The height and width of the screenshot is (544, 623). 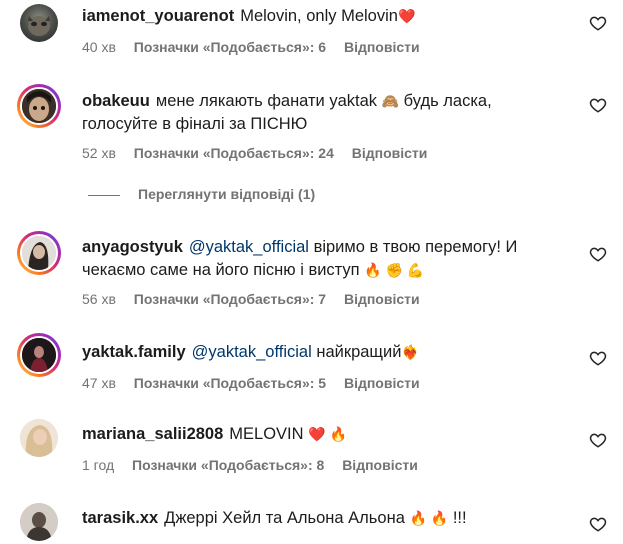 I want to click on timestamp: 52 хв, so click(x=99, y=153).